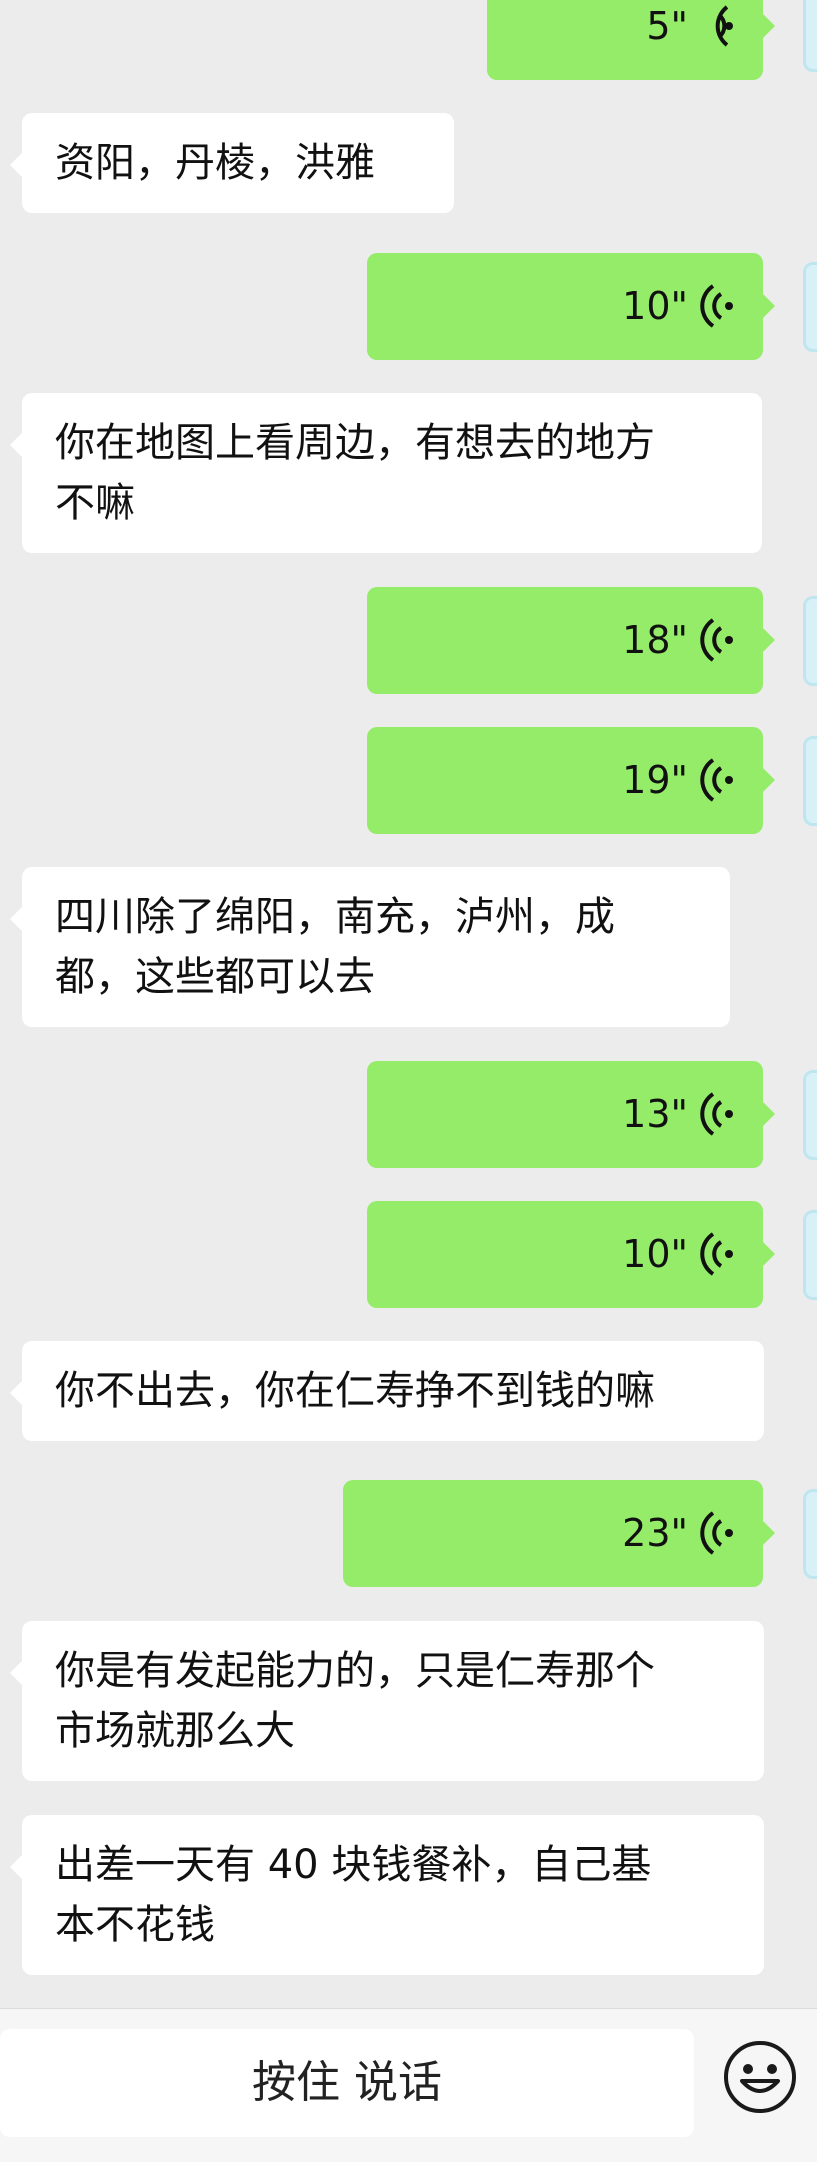 The width and height of the screenshot is (817, 2162). Describe the element at coordinates (215, 163) in the screenshot. I see `message-text-line: 资阳，丹棱，洪雅` at that location.